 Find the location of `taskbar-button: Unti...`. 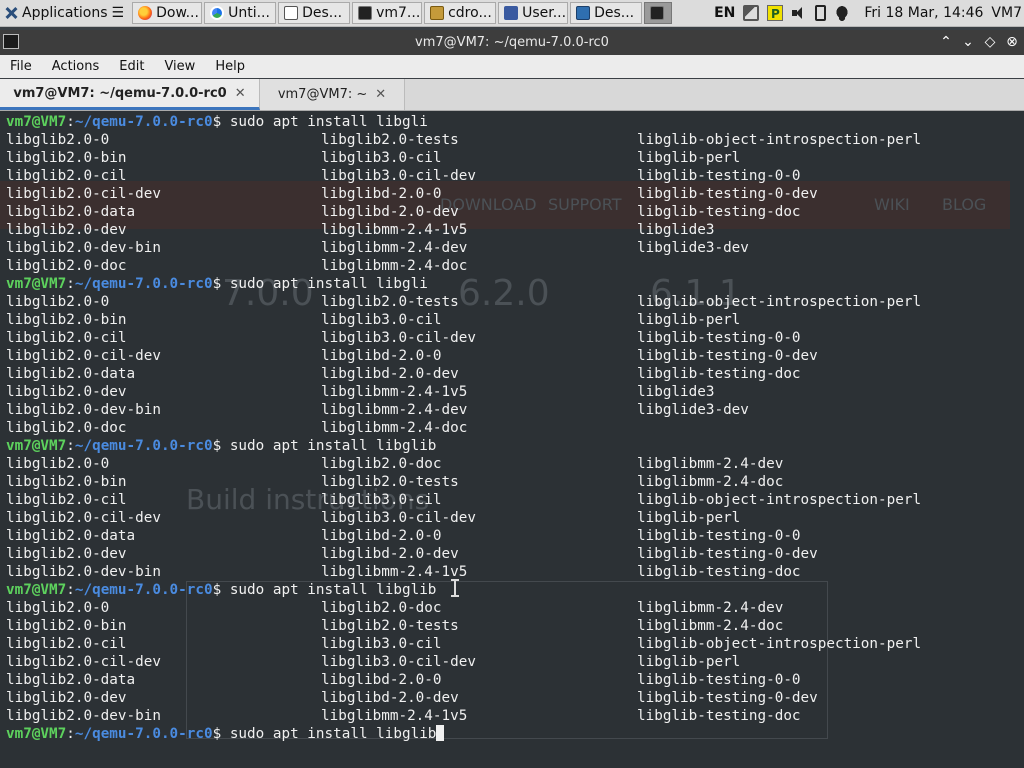

taskbar-button: Unti... is located at coordinates (240, 13).